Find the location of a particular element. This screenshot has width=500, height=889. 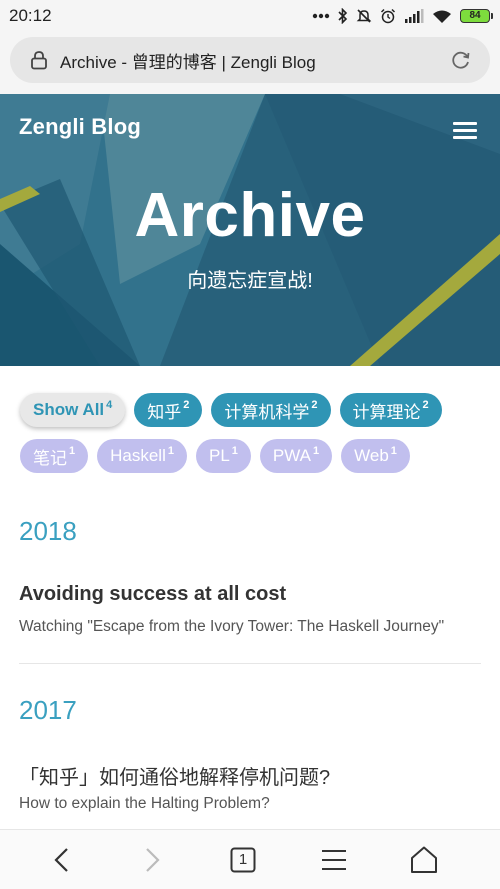

tag-theory-of-computation: 计算理论 2 is located at coordinates (390, 410).